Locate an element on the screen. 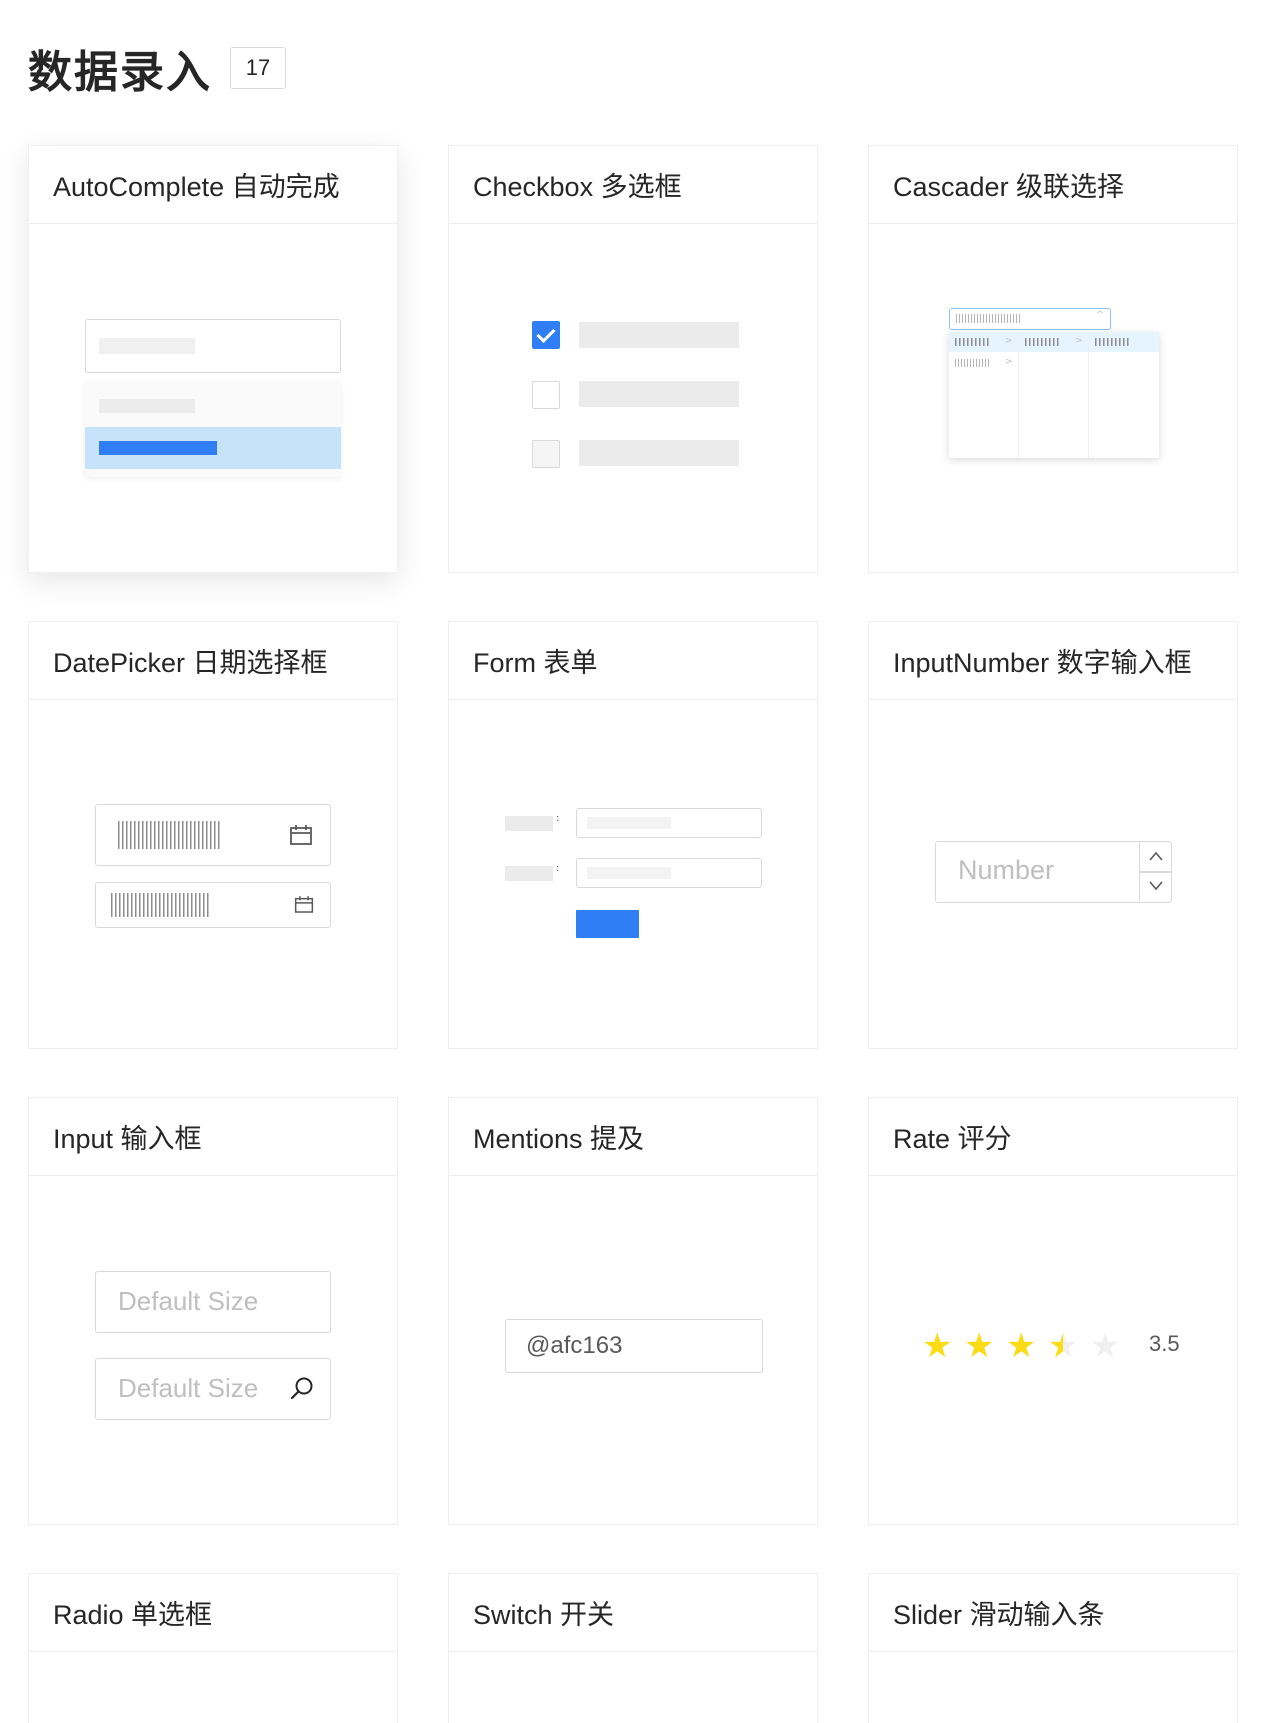  card-rate: Rate 评分 ★ ★ ★ ★★ ★ 3.5 is located at coordinates (1053, 1311).